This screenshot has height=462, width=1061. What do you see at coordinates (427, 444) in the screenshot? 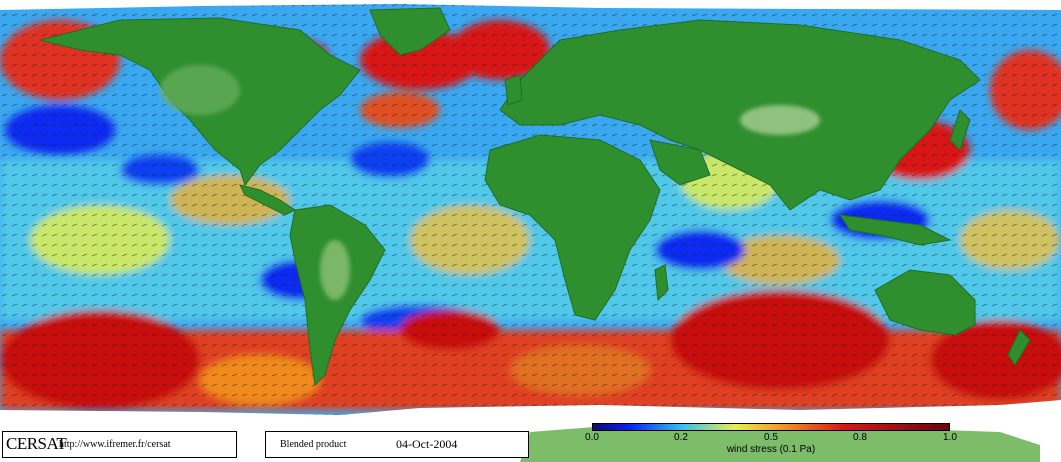
I see `product-date: 04-Oct-2004` at bounding box center [427, 444].